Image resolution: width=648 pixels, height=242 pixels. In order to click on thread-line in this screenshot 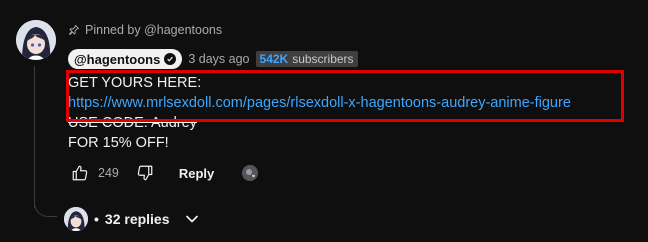, I will do `click(34, 137)`.